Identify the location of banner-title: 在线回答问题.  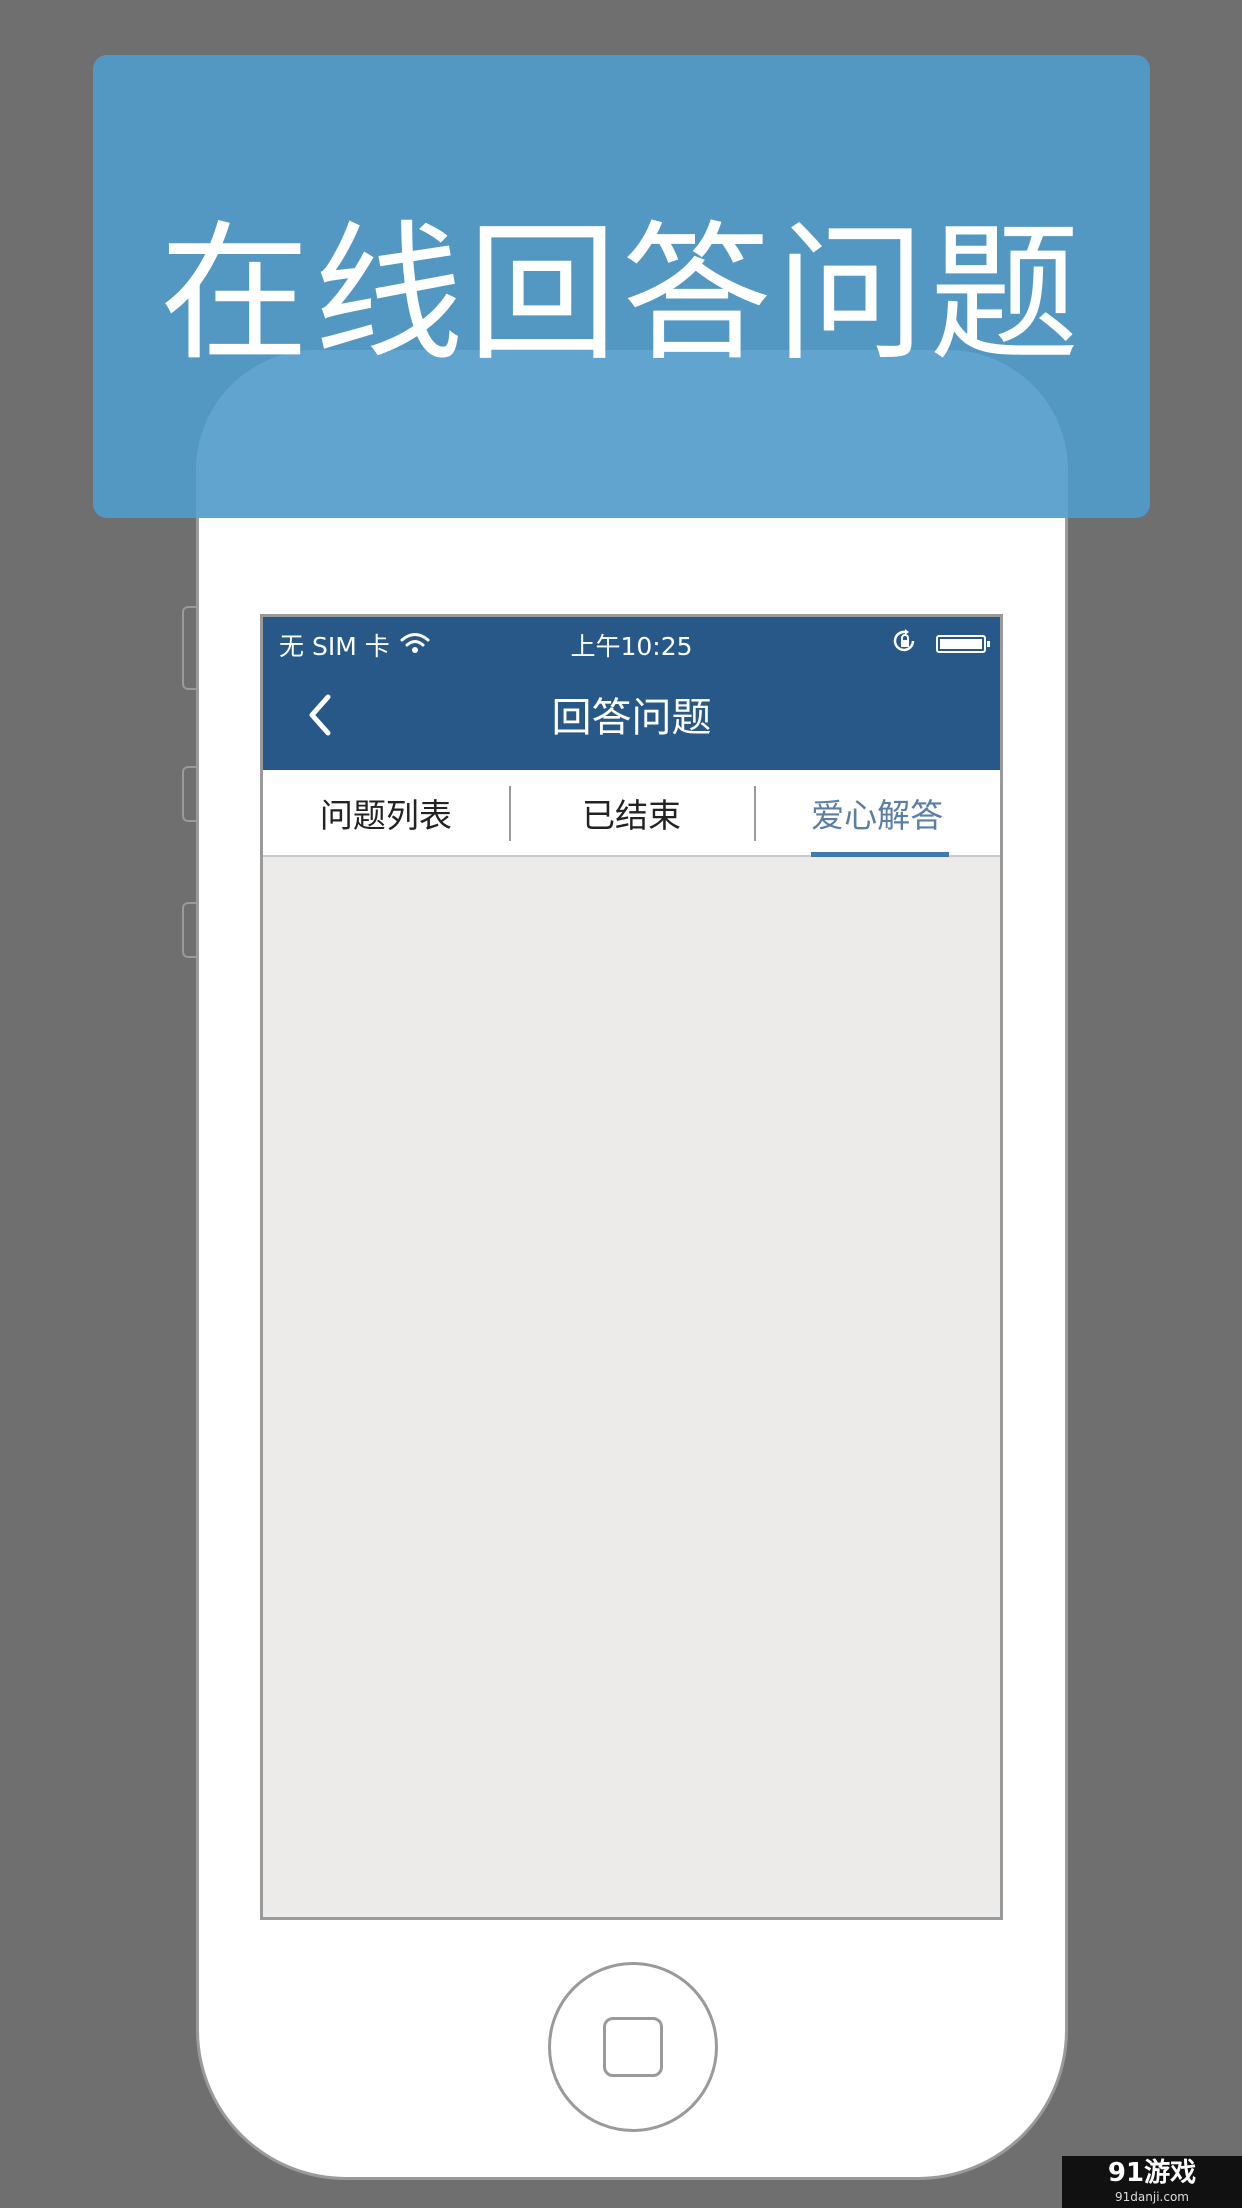
(621, 295).